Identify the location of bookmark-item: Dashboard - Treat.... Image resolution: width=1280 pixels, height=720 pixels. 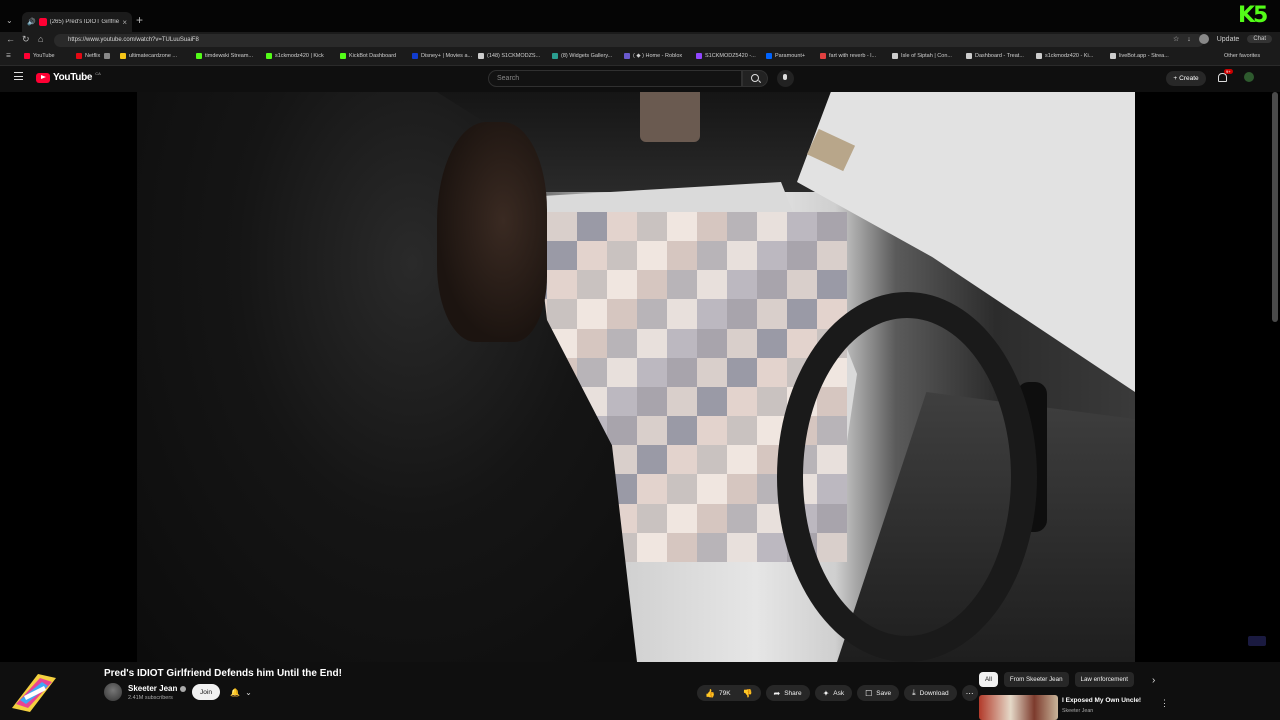
(995, 56).